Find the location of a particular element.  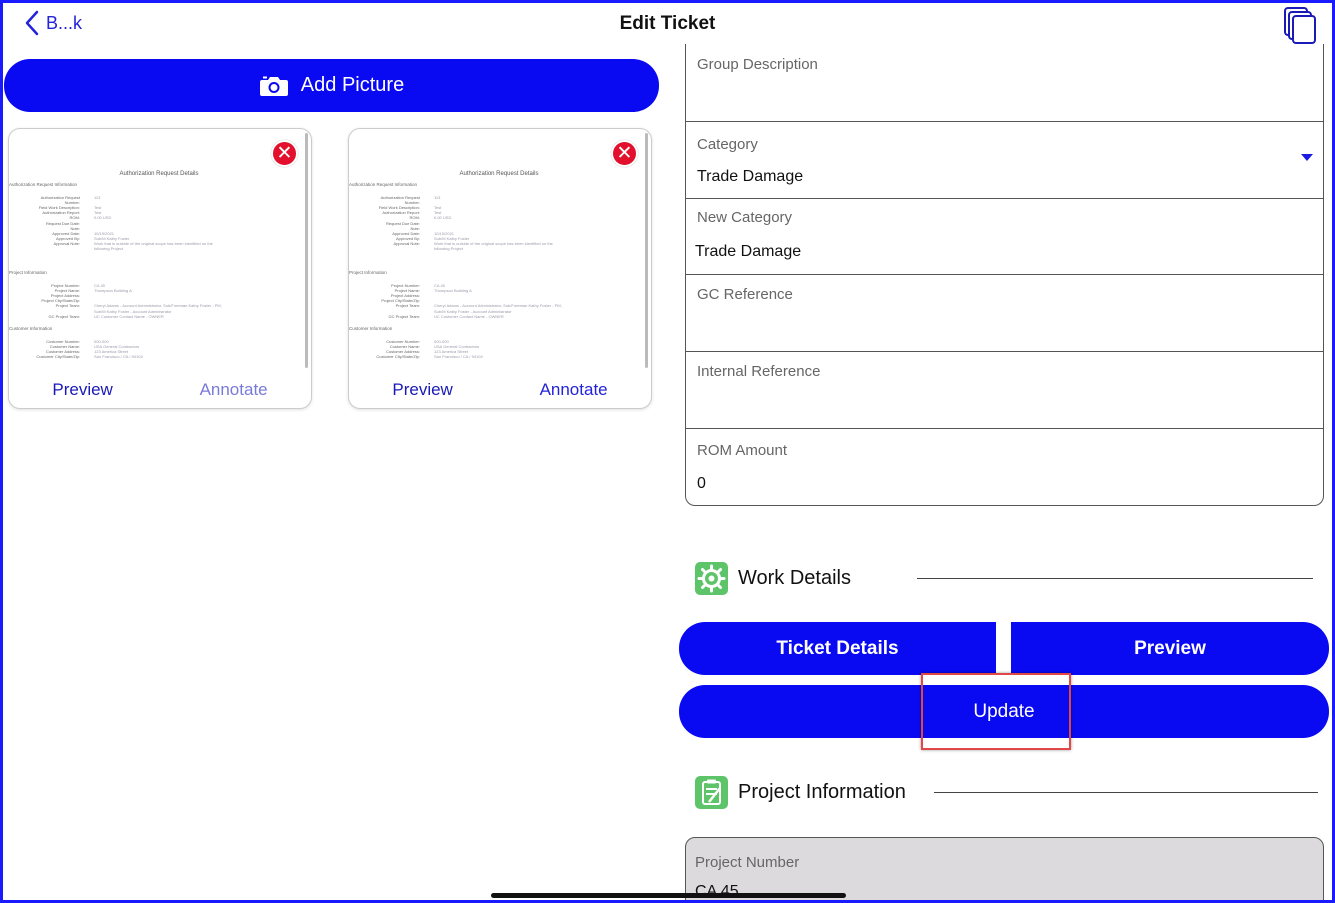

new-category-label: New Category is located at coordinates (745, 217).